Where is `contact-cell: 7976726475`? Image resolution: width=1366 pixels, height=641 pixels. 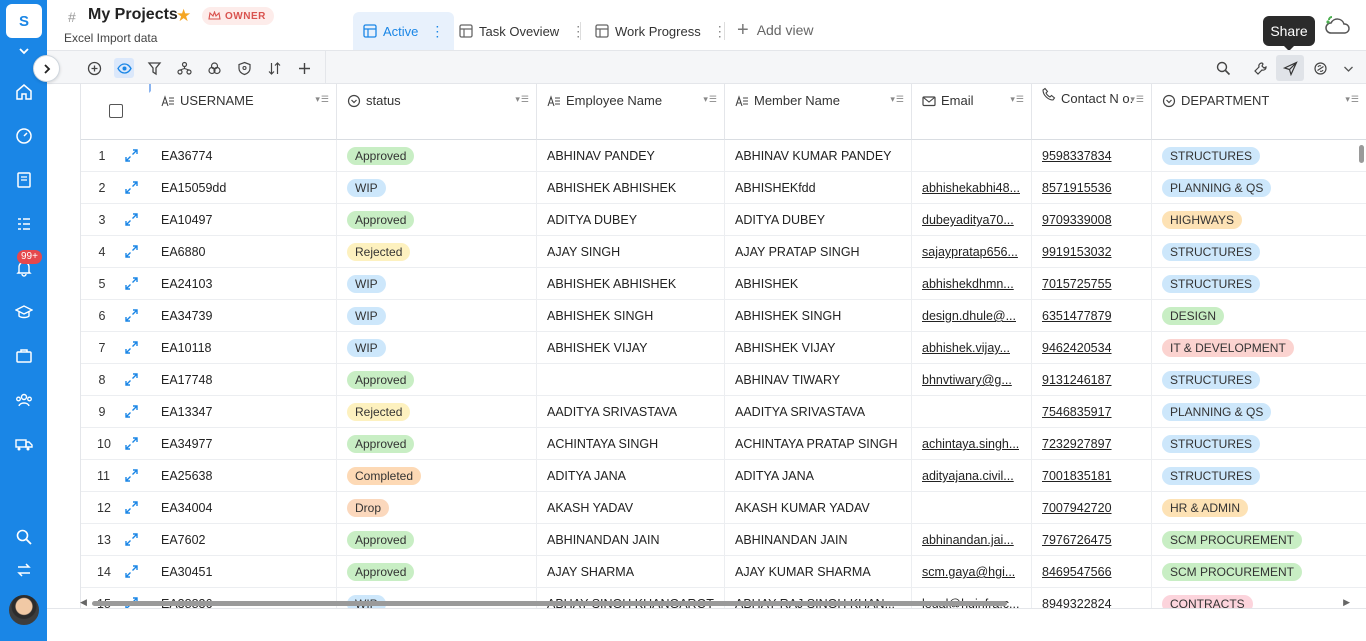 contact-cell: 7976726475 is located at coordinates (1092, 540).